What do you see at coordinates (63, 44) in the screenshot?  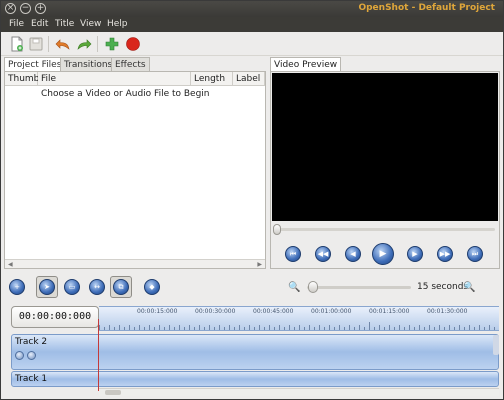 I see `undo-icon` at bounding box center [63, 44].